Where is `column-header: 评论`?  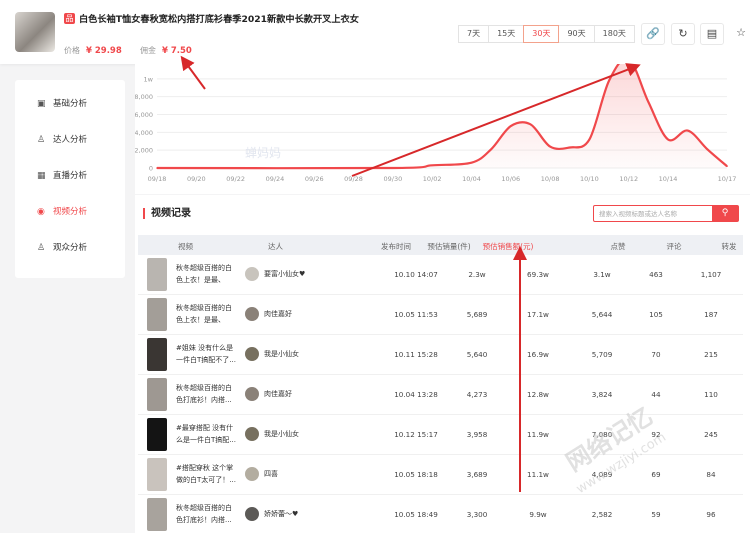
column-header: 评论 is located at coordinates (674, 246).